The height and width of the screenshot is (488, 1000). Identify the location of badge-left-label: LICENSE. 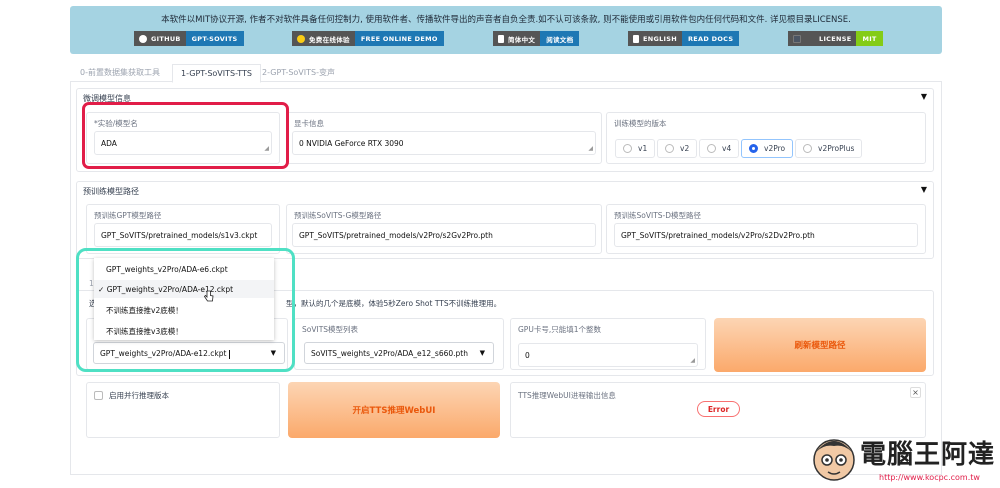
(835, 38).